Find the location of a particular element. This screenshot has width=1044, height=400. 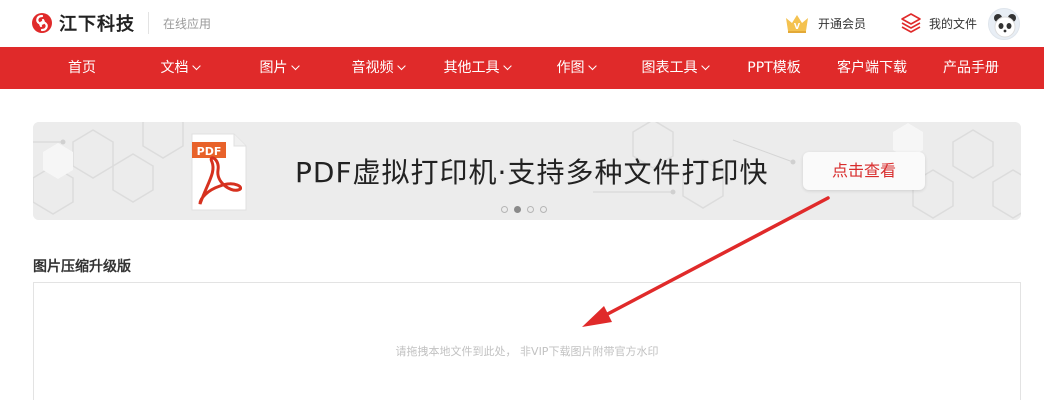

spiral-logo-icon is located at coordinates (42, 23).